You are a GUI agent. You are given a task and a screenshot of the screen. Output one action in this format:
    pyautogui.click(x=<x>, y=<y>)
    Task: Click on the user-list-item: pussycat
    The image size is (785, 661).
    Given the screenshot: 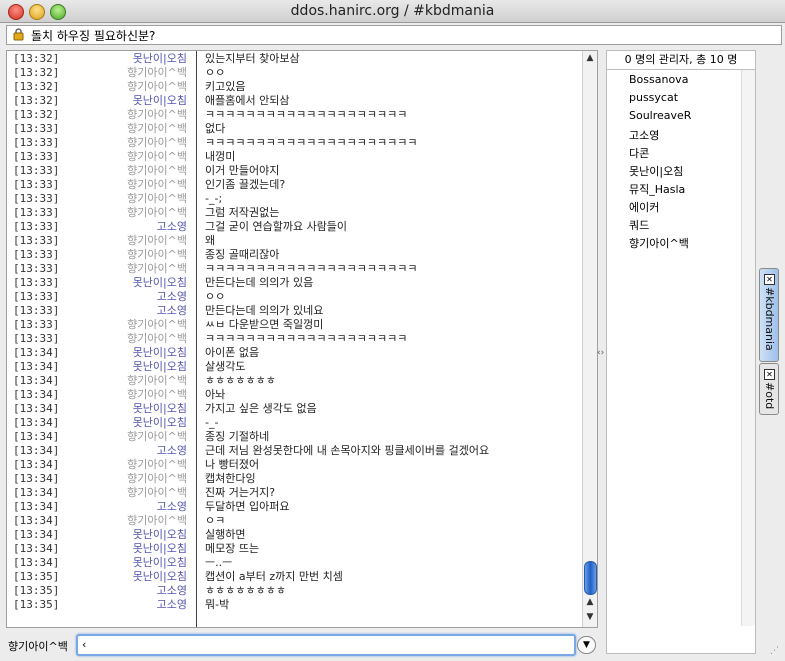 What is the action you would take?
    pyautogui.click(x=653, y=97)
    